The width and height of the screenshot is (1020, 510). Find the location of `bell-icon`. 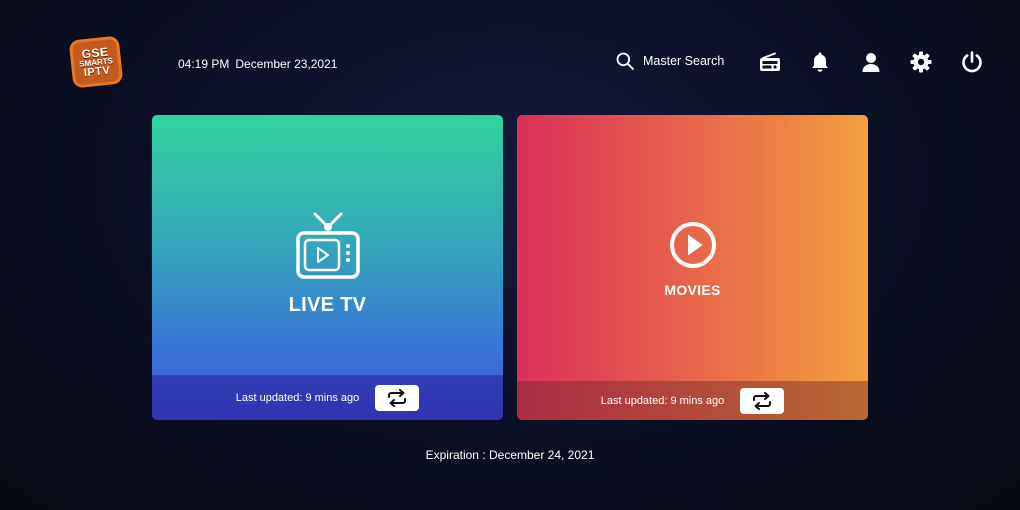

bell-icon is located at coordinates (820, 62).